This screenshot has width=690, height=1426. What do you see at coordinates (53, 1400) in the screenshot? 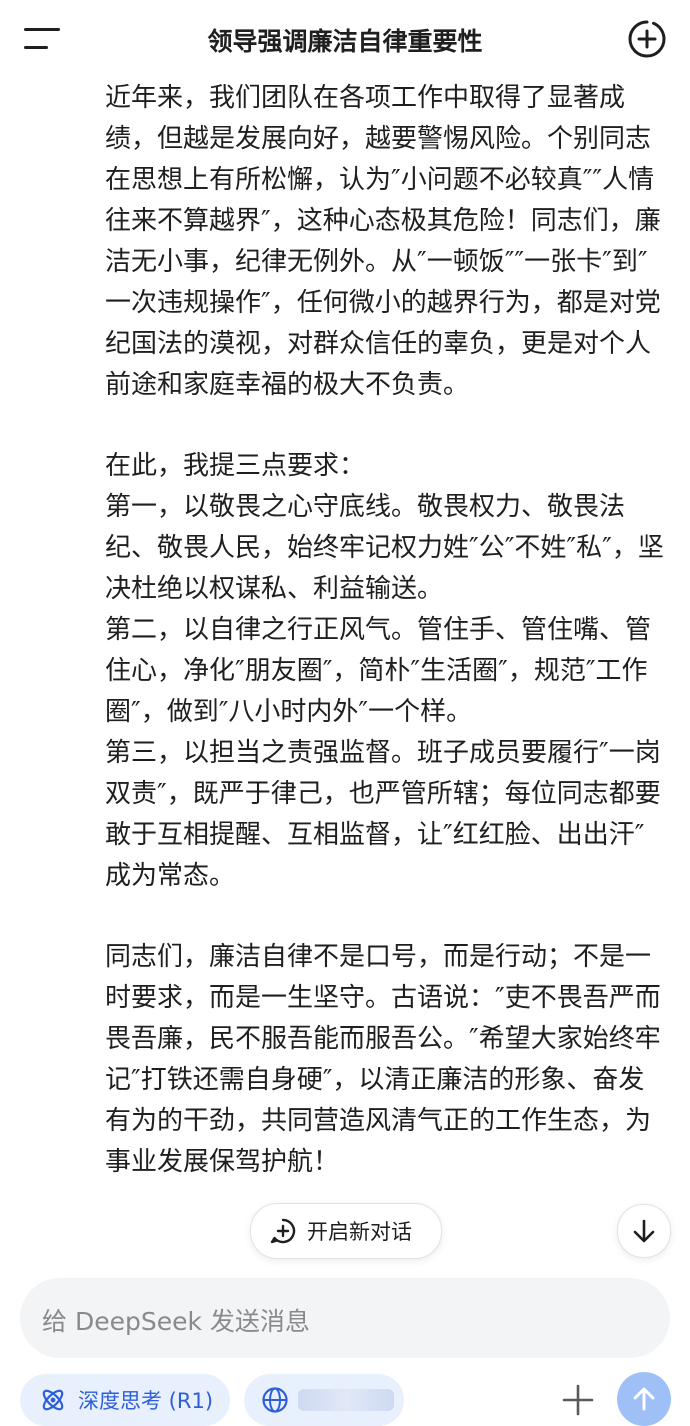
I see `atom-icon` at bounding box center [53, 1400].